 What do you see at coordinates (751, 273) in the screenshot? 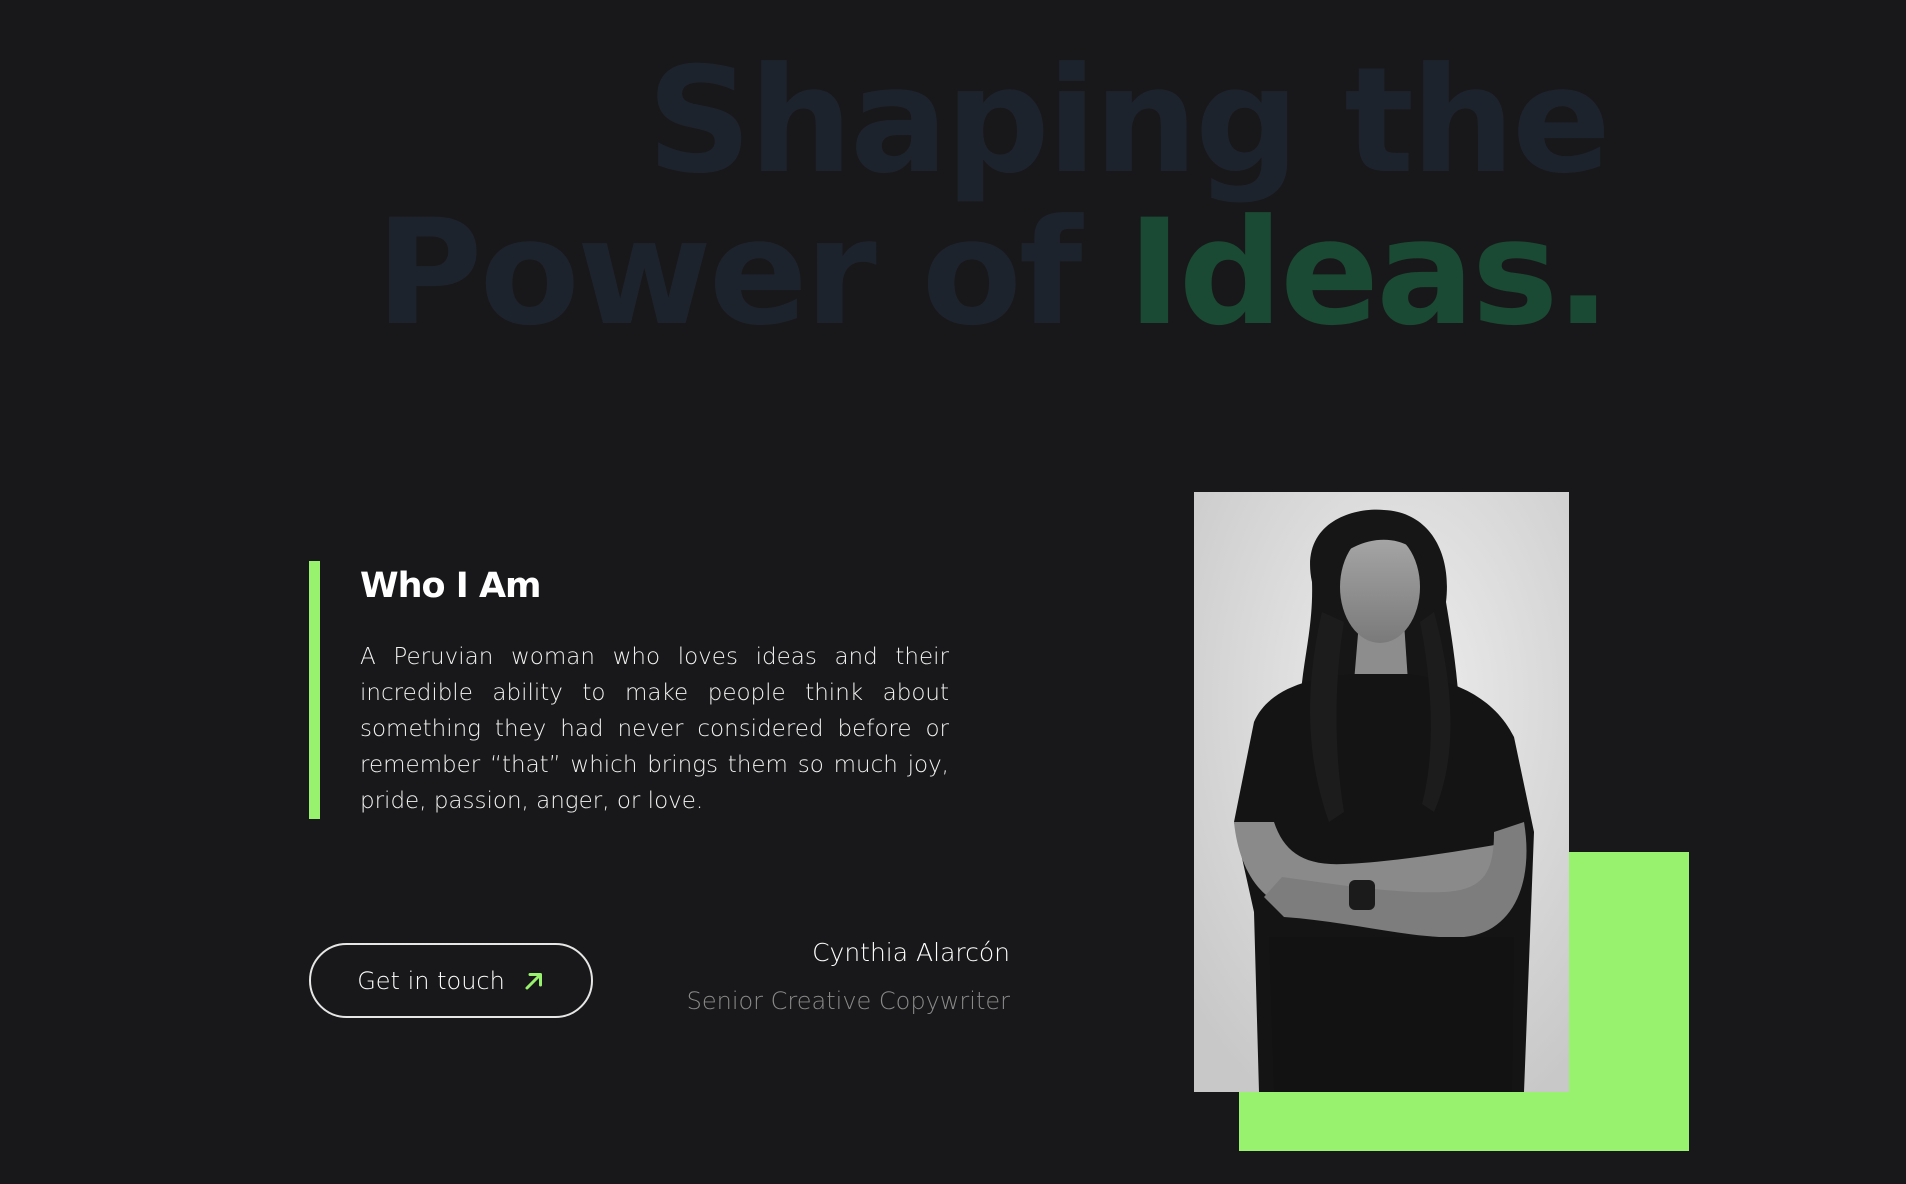
I see `hero-headline-prefix: Power of` at bounding box center [751, 273].